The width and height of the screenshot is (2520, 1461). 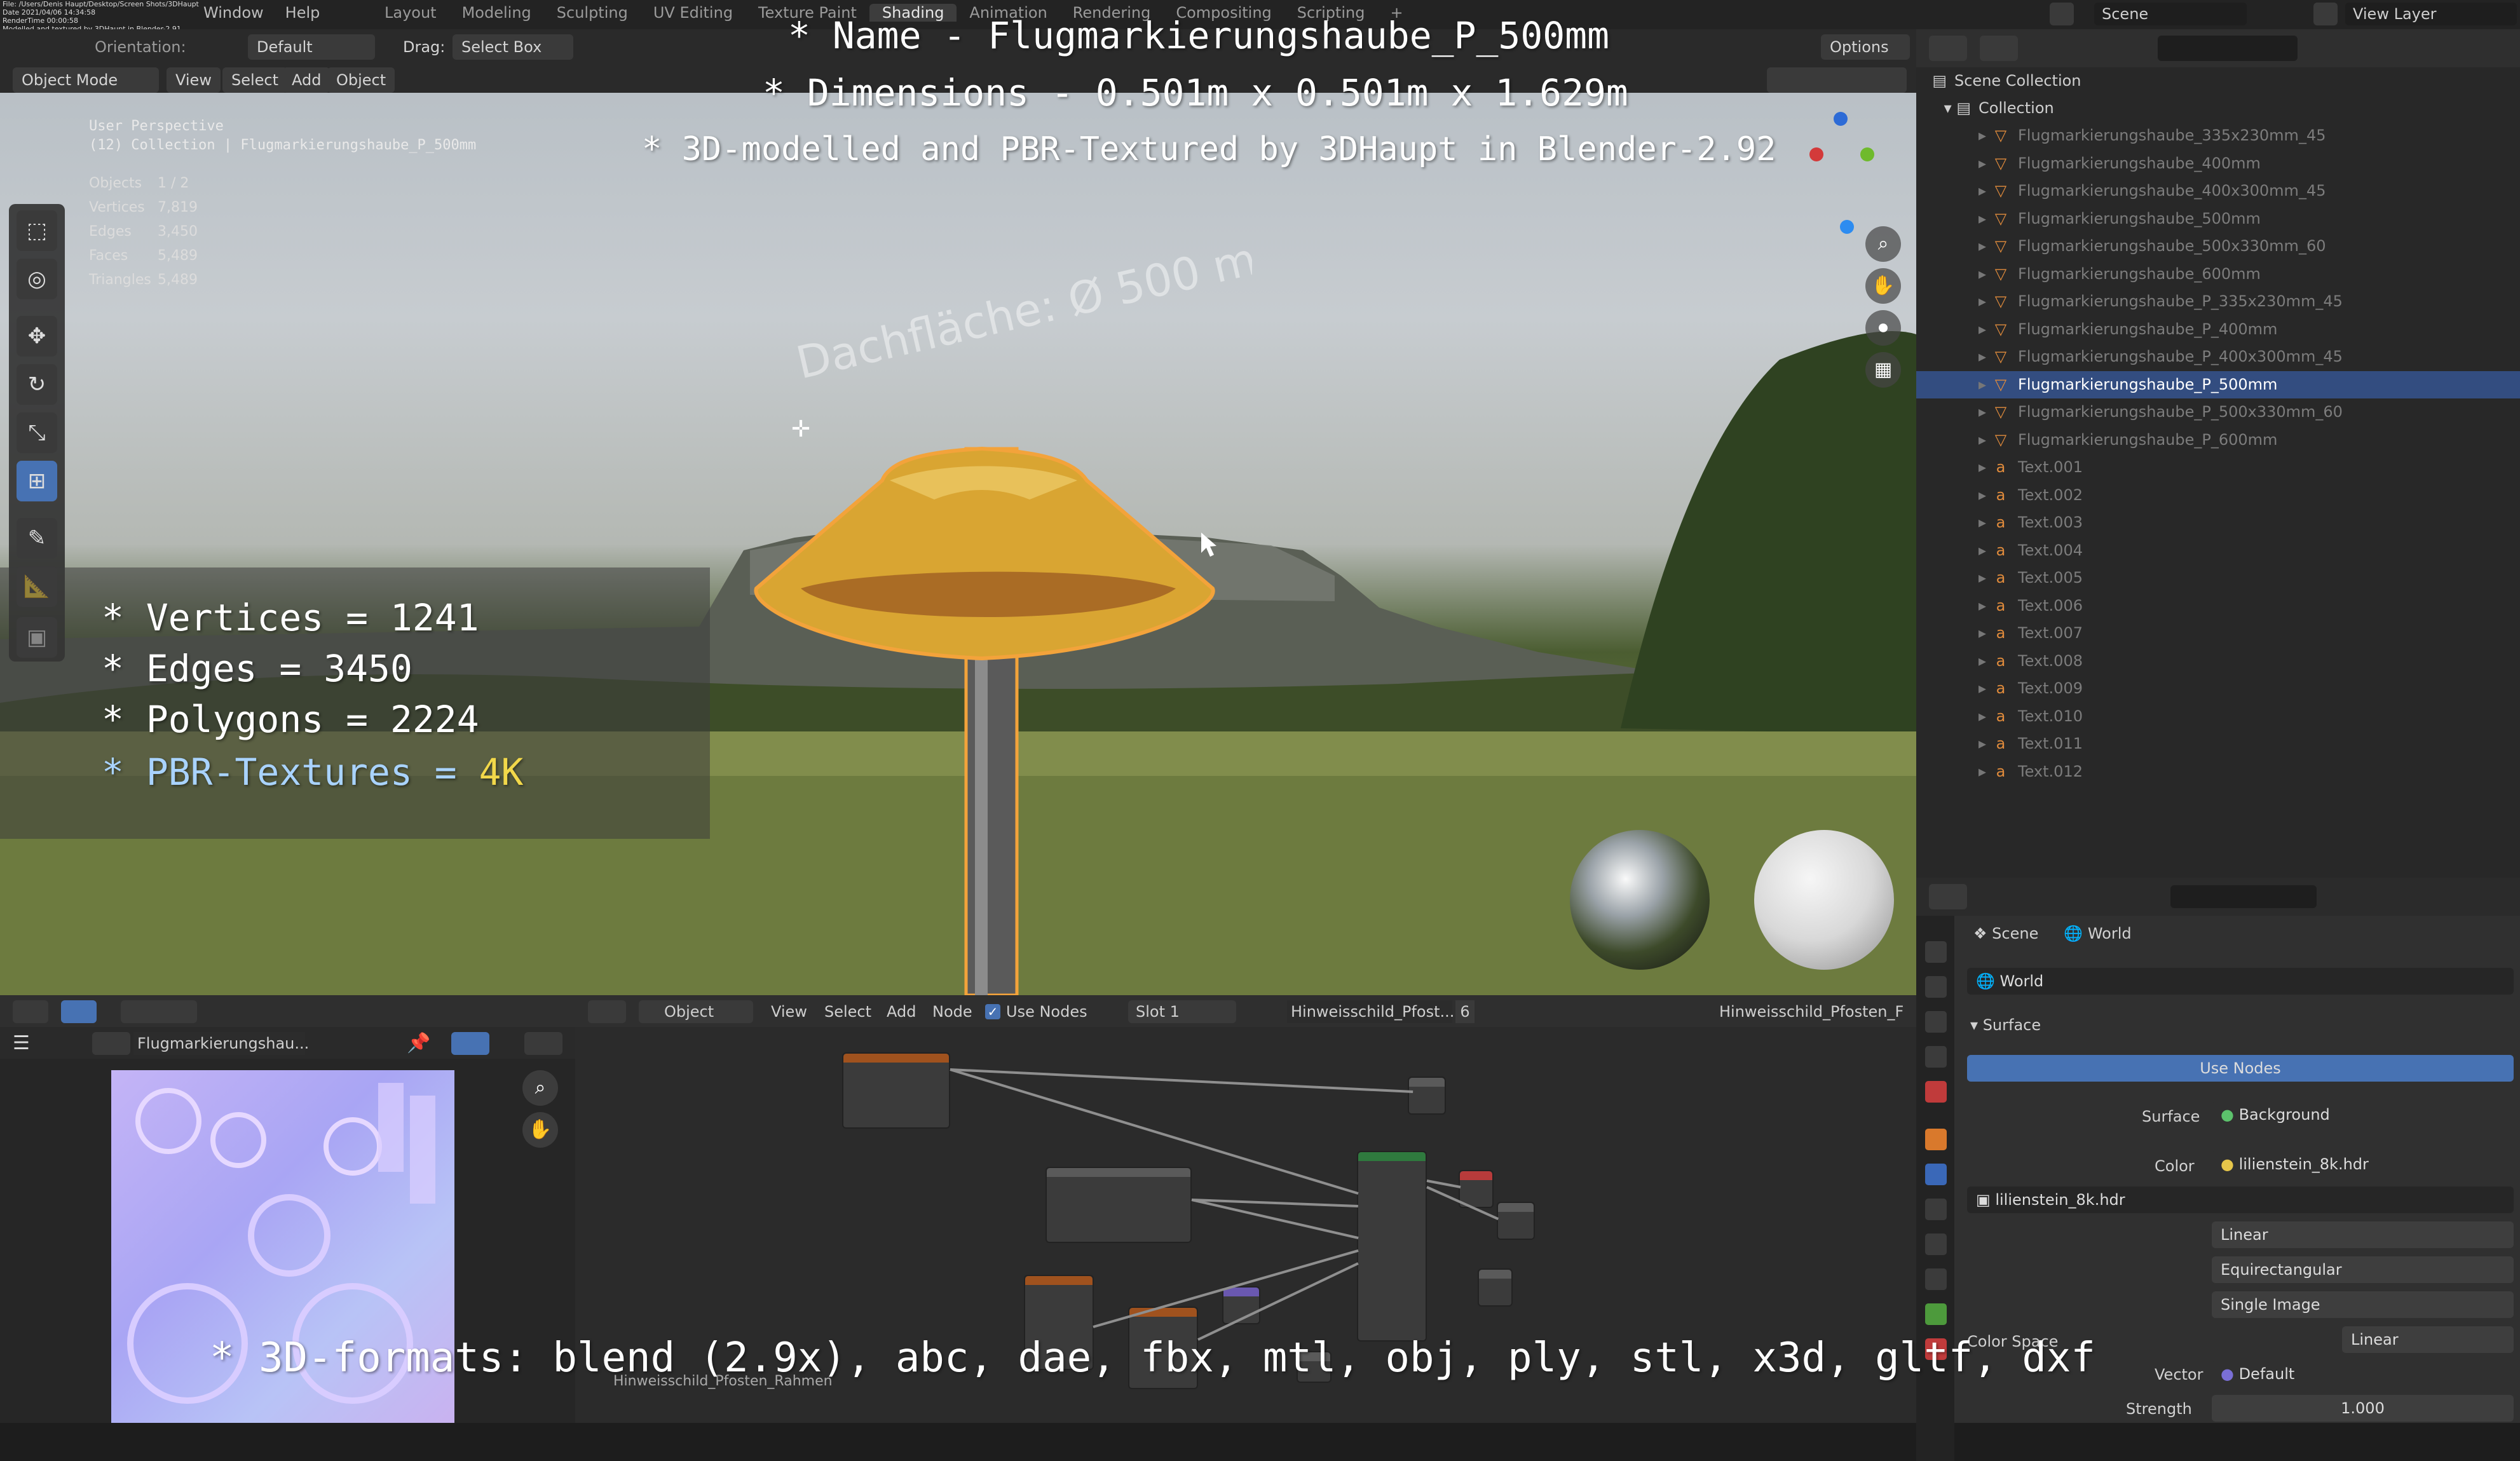 I want to click on outliner-item: ▸ a Text.010, so click(x=2218, y=716).